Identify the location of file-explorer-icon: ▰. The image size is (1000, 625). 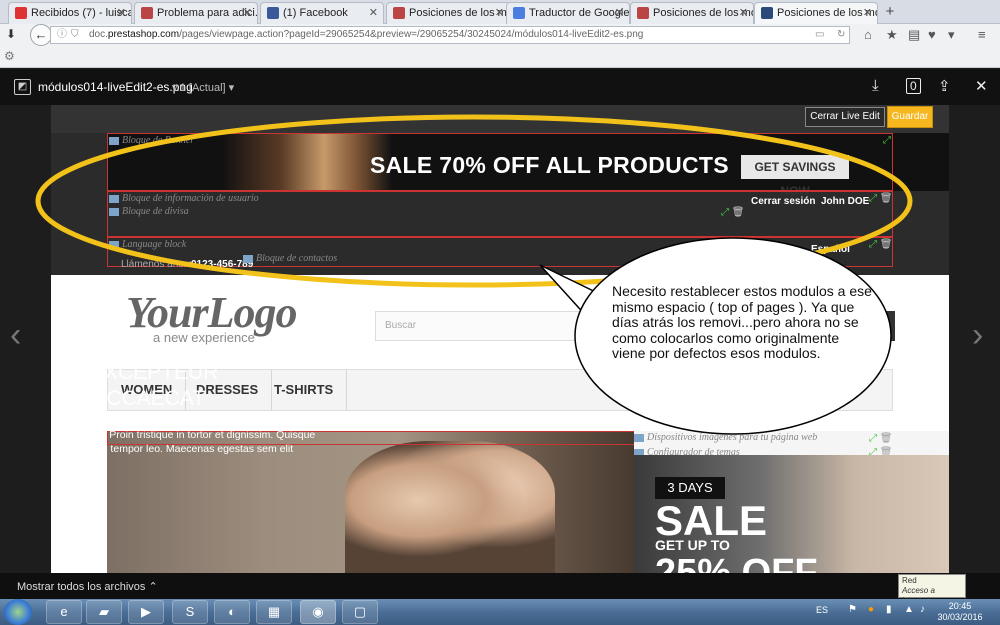
(104, 612).